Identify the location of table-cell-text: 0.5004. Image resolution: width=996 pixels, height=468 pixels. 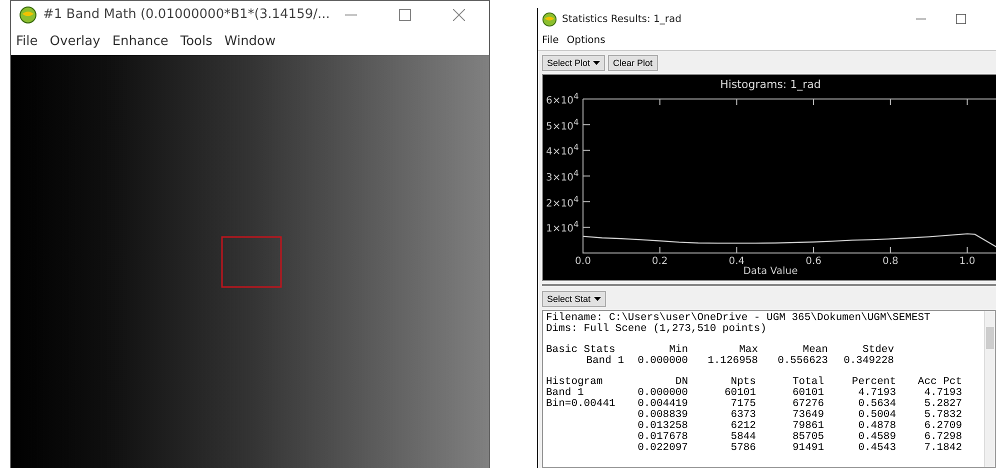
(876, 415).